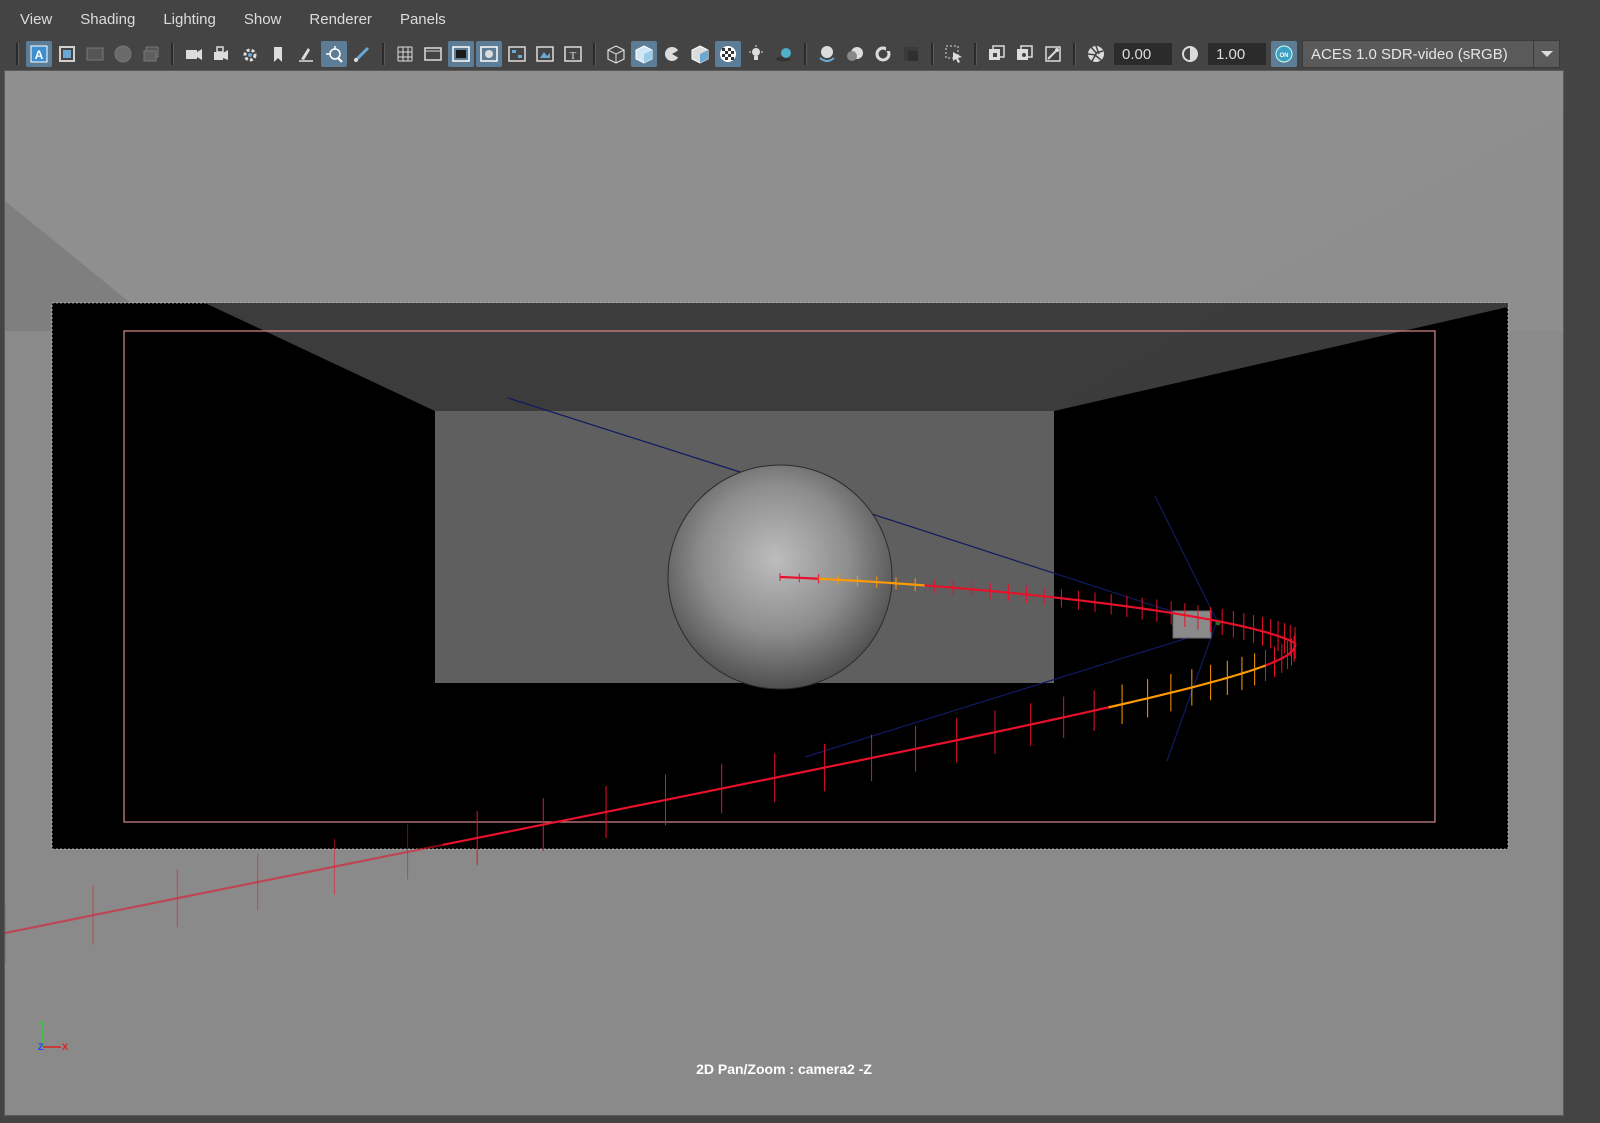 Image resolution: width=1600 pixels, height=1123 pixels. Describe the element at coordinates (573, 54) in the screenshot. I see `safe-title-icon: T` at that location.